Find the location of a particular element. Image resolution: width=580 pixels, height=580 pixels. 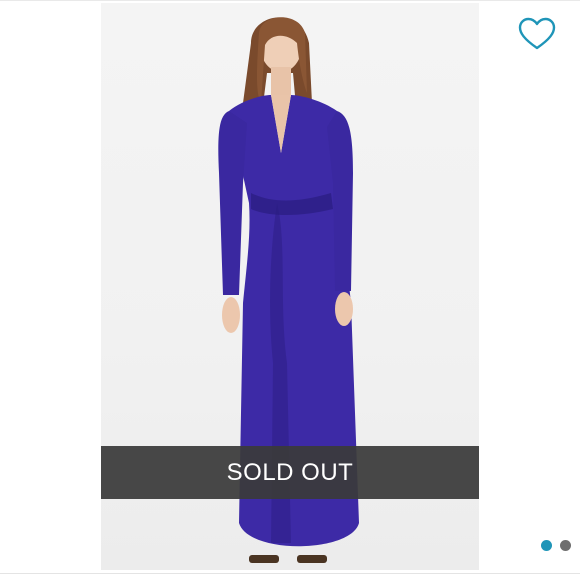

heart-outline-icon is located at coordinates (537, 33).